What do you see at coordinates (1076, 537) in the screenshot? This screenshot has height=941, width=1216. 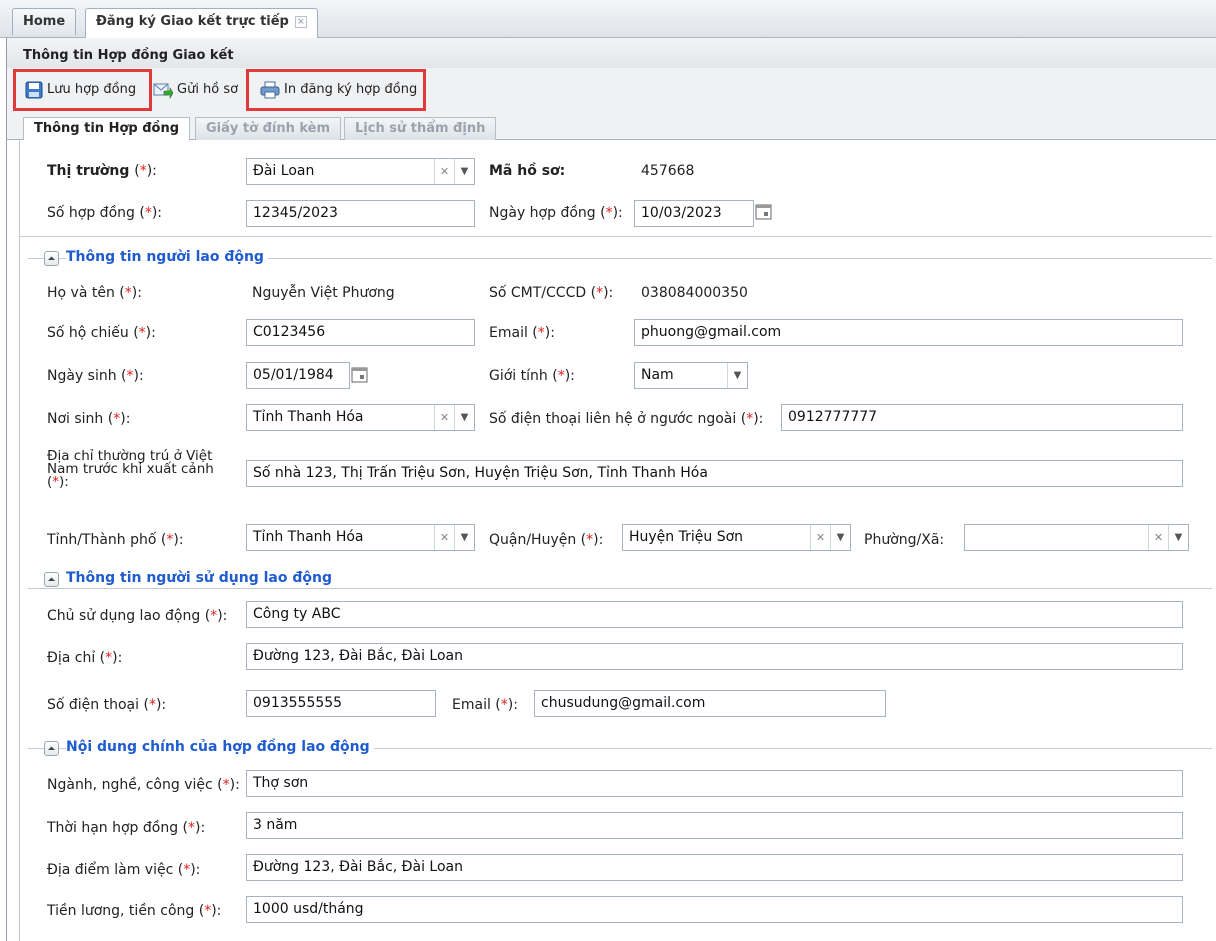 I see `ward-select: ✕ ▼` at bounding box center [1076, 537].